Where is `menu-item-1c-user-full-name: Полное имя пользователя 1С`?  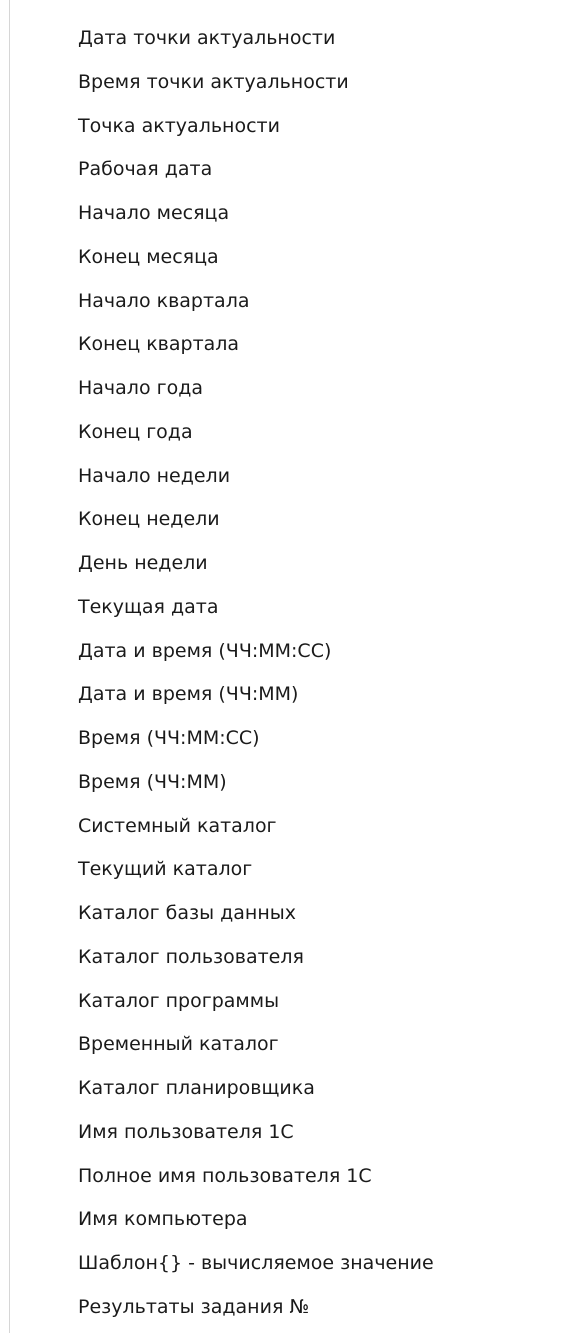 menu-item-1c-user-full-name: Полное имя пользователя 1С is located at coordinates (290, 1177).